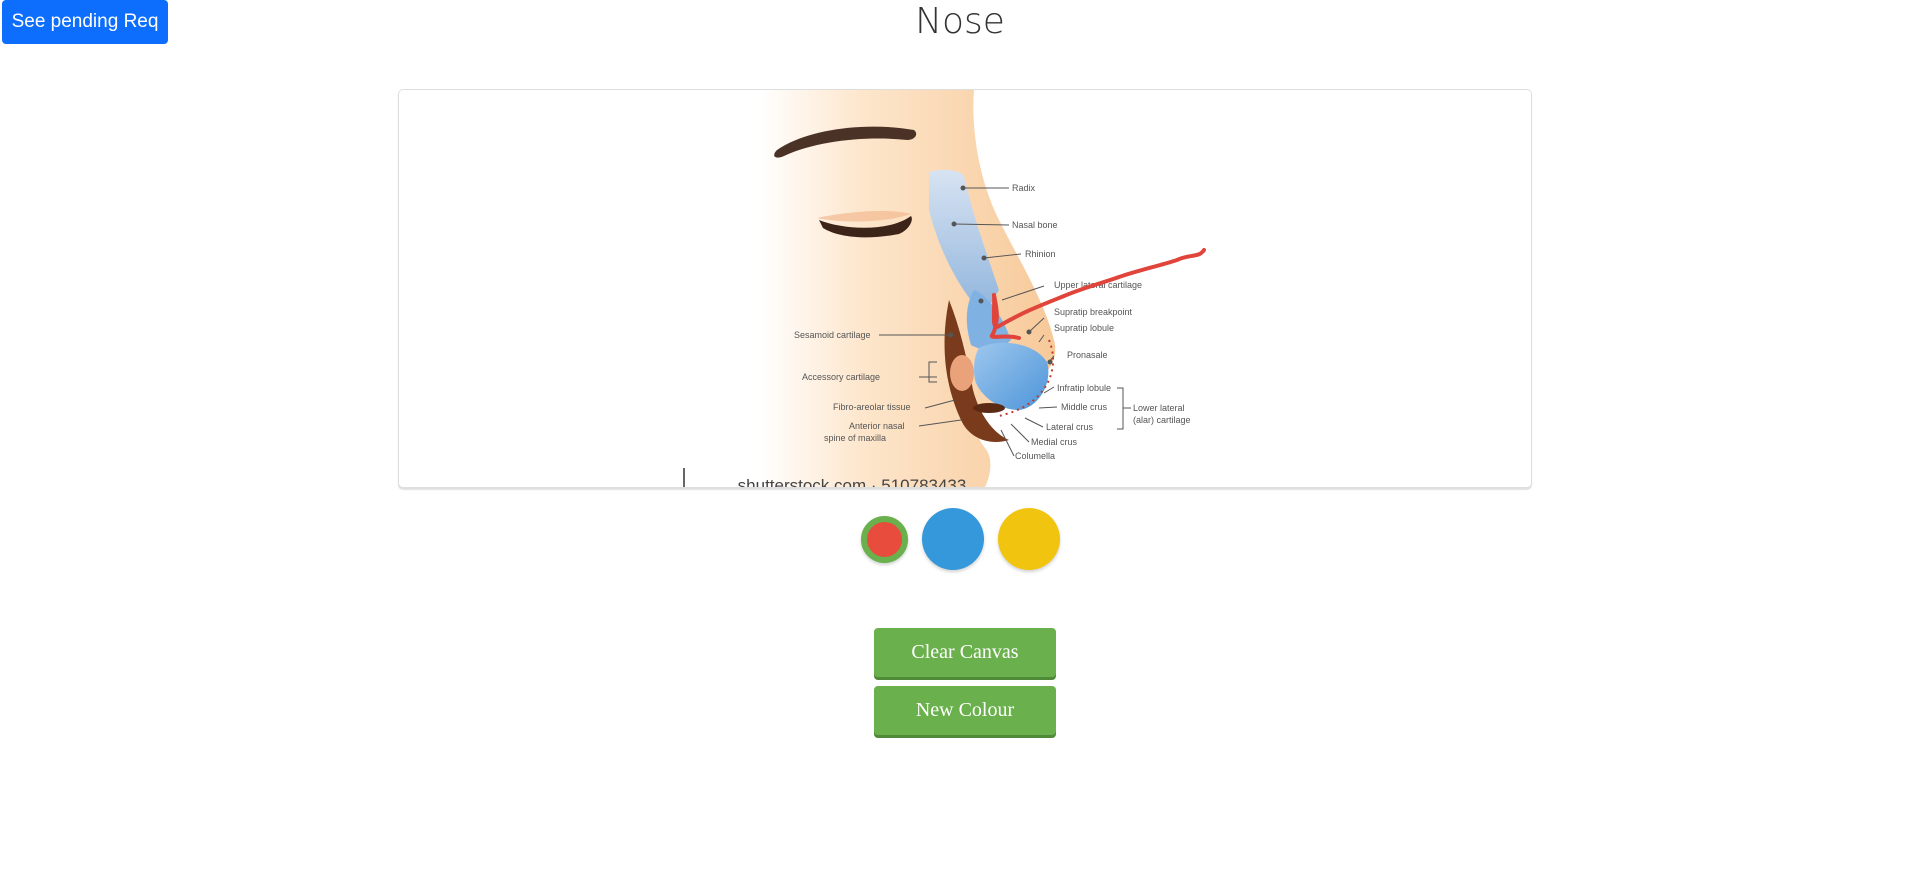 This screenshot has width=1920, height=878. I want to click on label-alar-cartilage: (alar) cartilage, so click(1162, 420).